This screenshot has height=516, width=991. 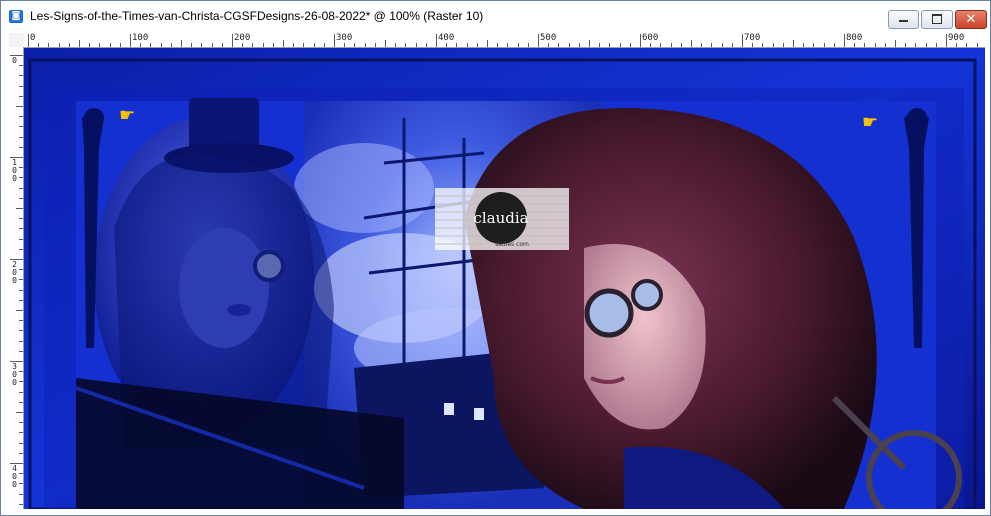 I want to click on ruler-label: 500, so click(x=548, y=38).